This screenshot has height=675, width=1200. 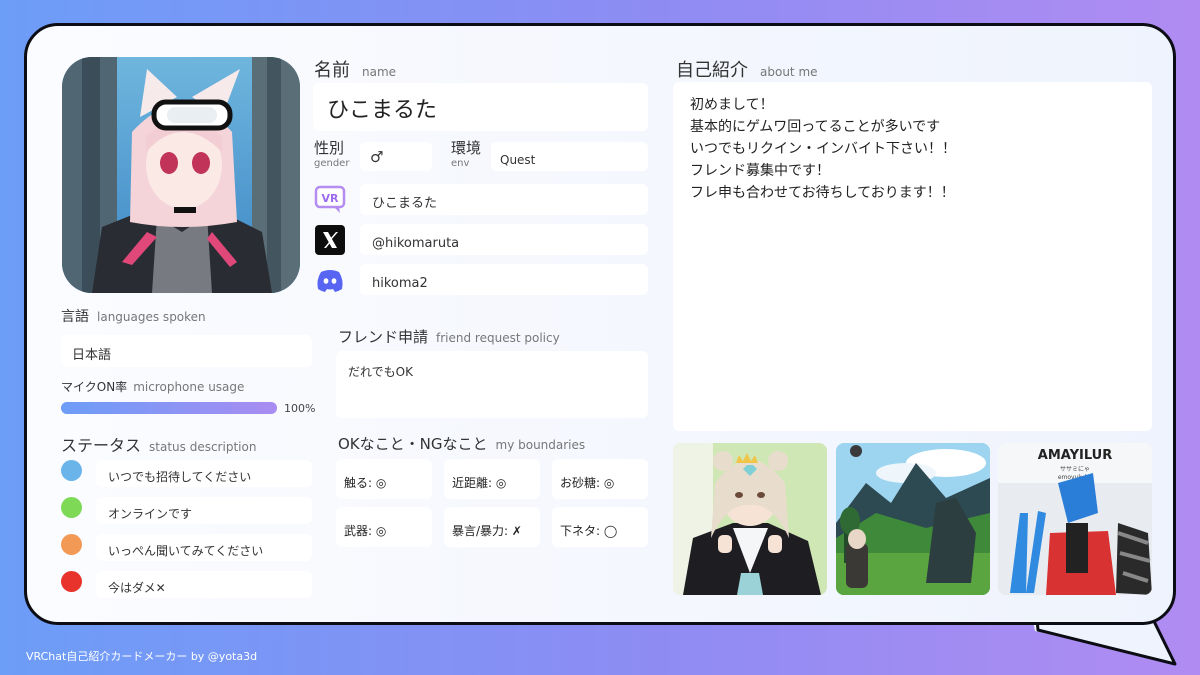 I want to click on photo-sign-sub: ササミにゃ, so click(x=1075, y=469).